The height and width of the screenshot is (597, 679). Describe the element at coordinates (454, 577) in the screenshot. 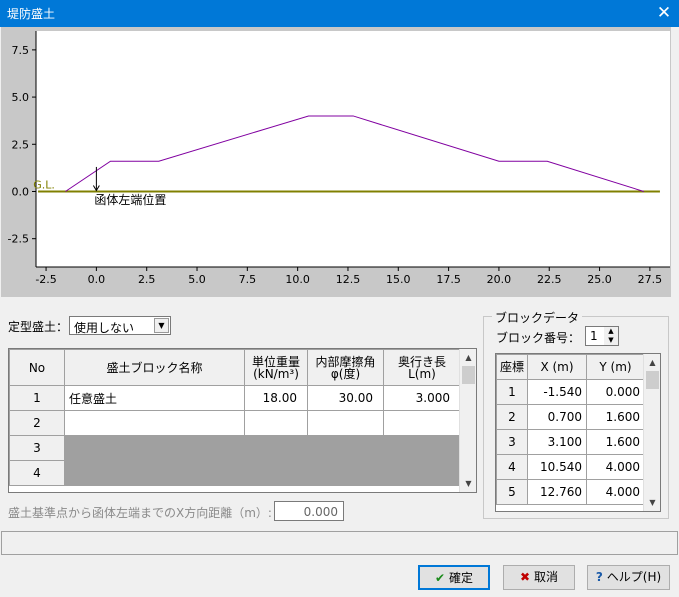

I see `ok-button: ✔ 確定` at that location.